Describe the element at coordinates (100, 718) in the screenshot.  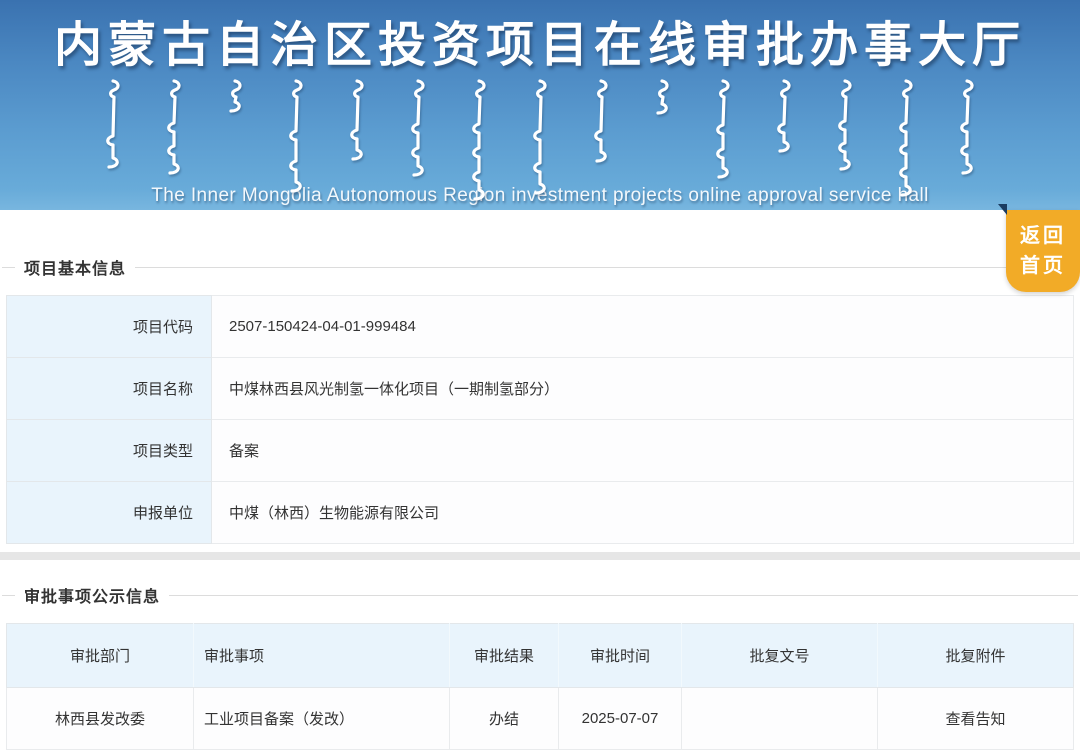
I see `approval-dept-cell: 林西县发改委` at that location.